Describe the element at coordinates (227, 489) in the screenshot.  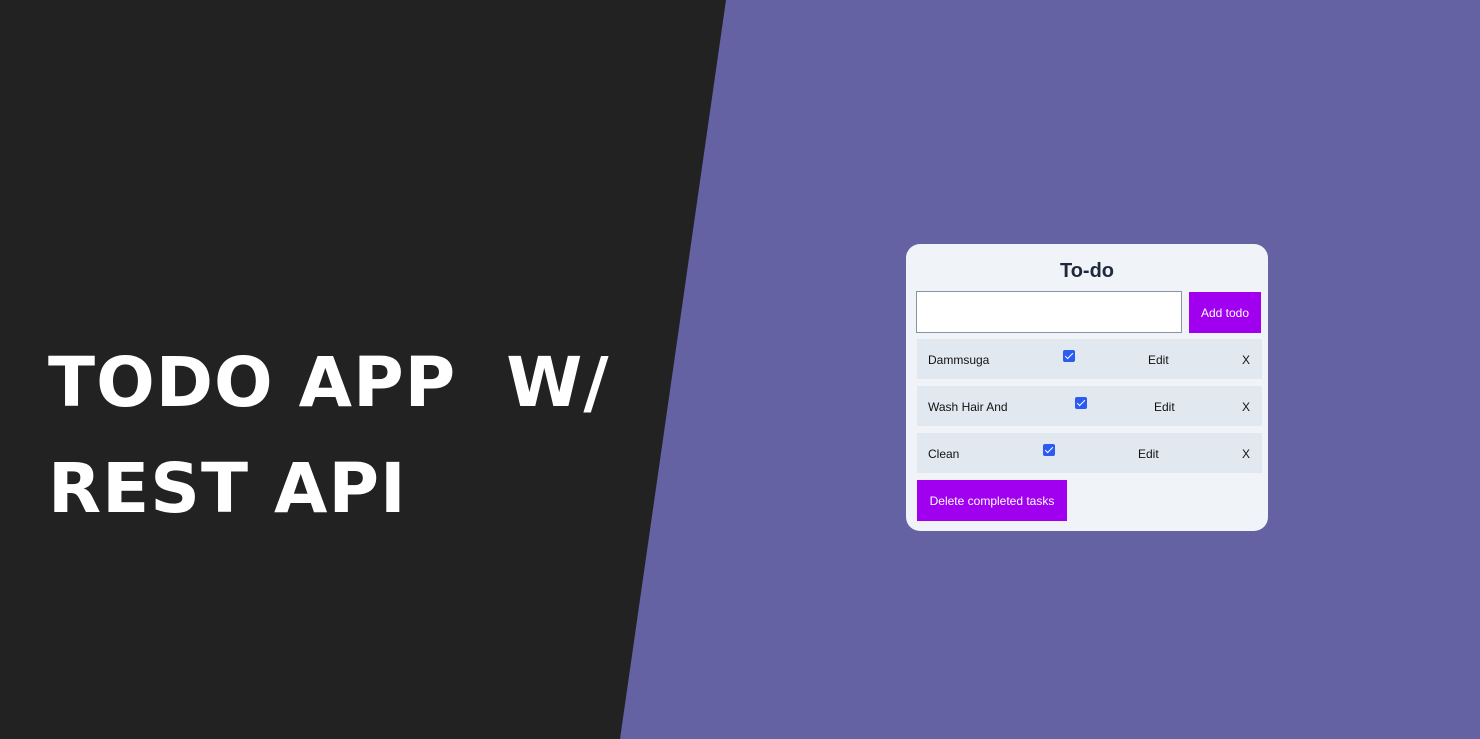
I see `headline-line-2: REST API` at that location.